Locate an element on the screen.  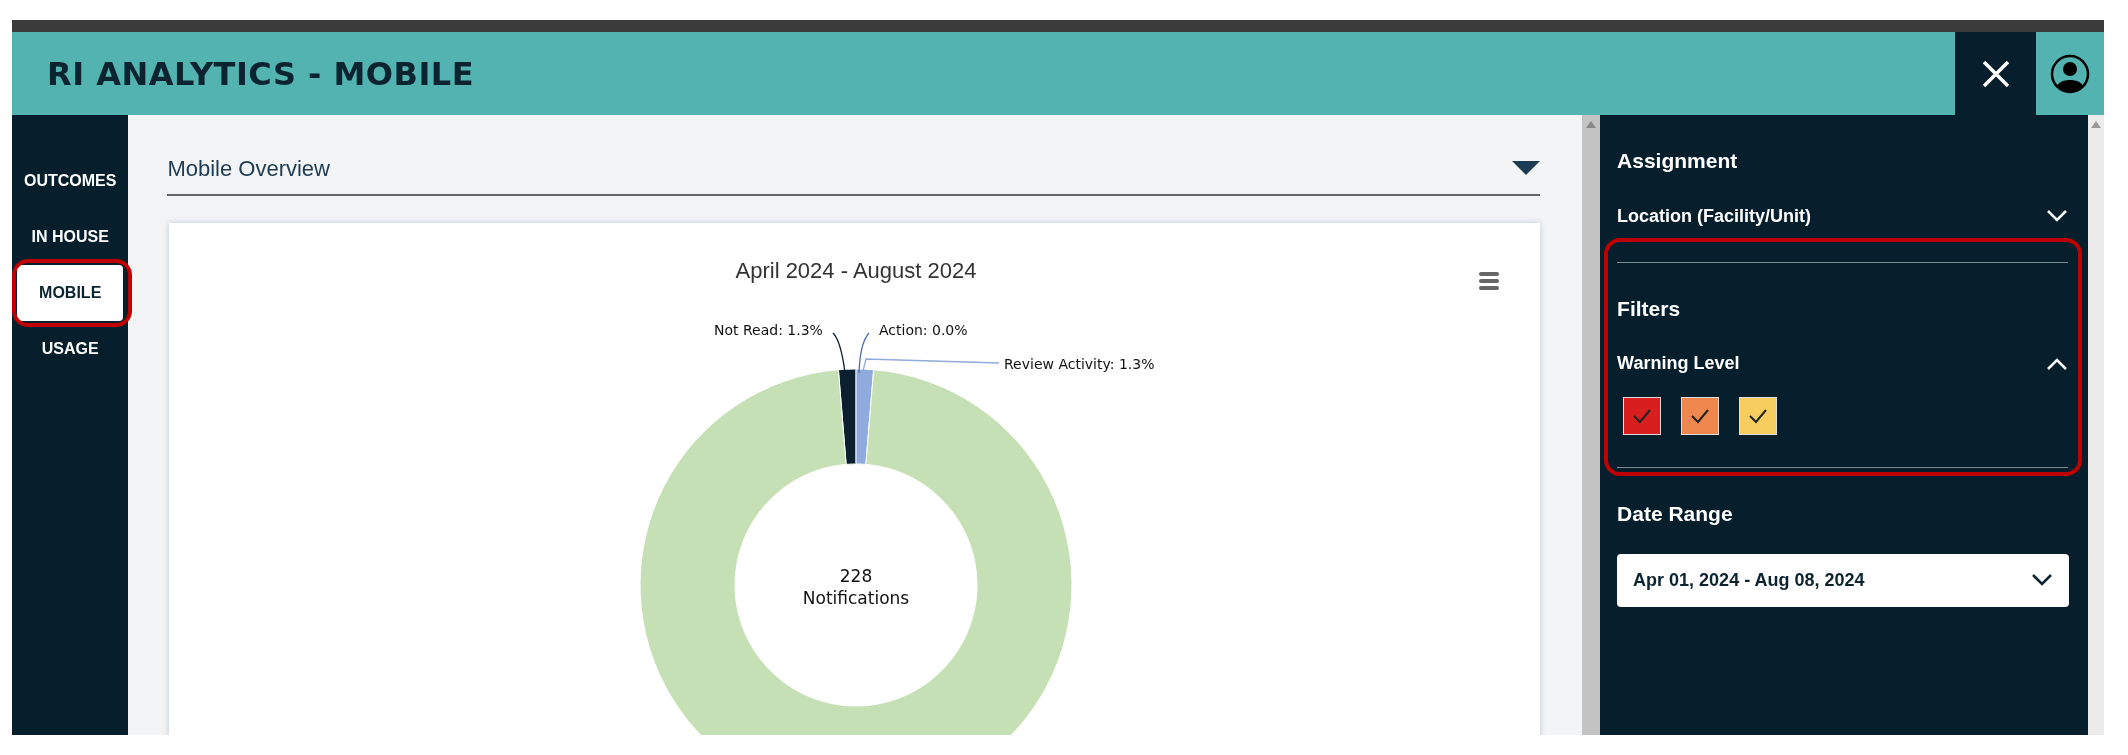
total-count: 228 is located at coordinates (856, 576).